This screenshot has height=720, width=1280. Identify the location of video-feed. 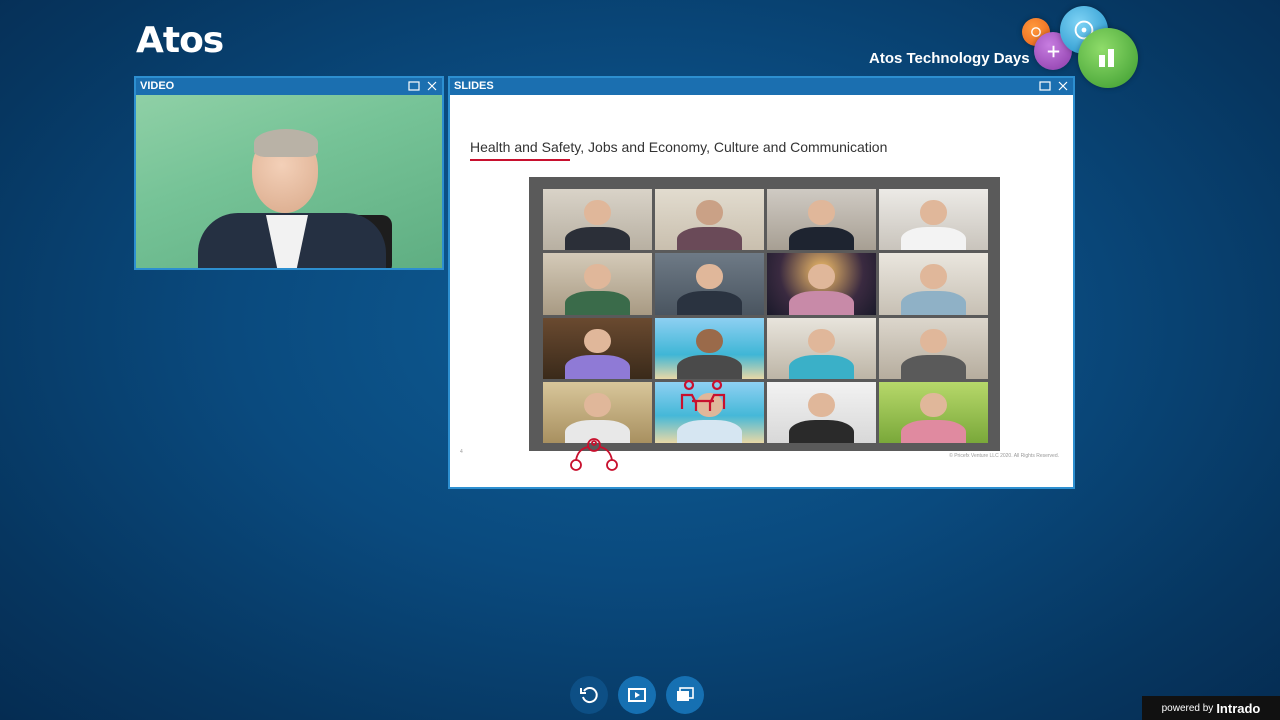
(289, 181).